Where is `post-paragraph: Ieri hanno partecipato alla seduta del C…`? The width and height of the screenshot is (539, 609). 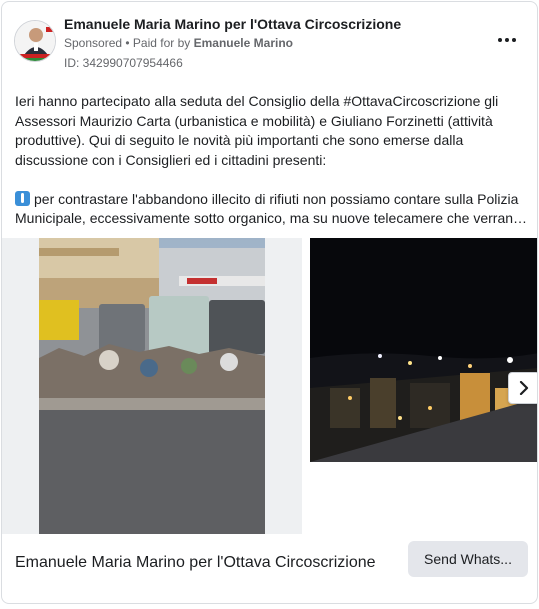
post-paragraph: Ieri hanno partecipato alla seduta del C… is located at coordinates (257, 130).